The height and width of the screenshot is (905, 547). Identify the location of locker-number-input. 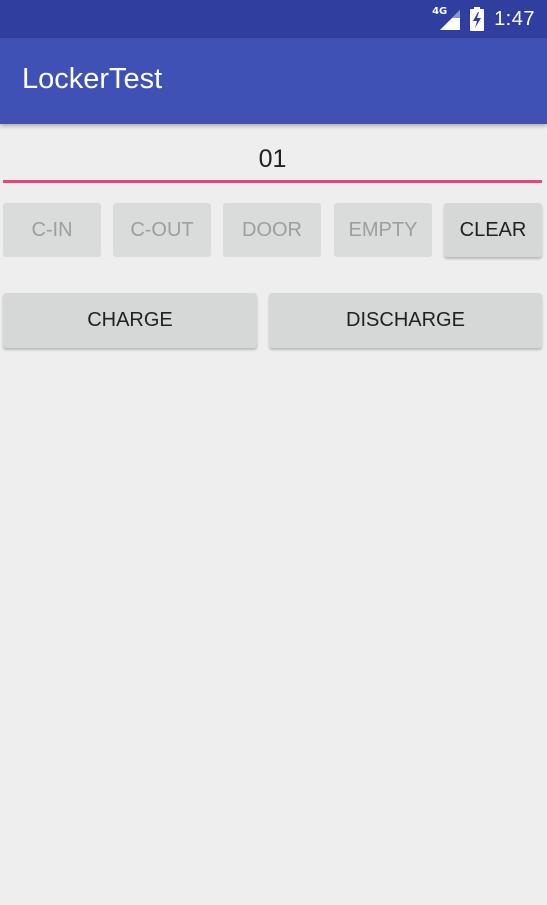
(272, 159).